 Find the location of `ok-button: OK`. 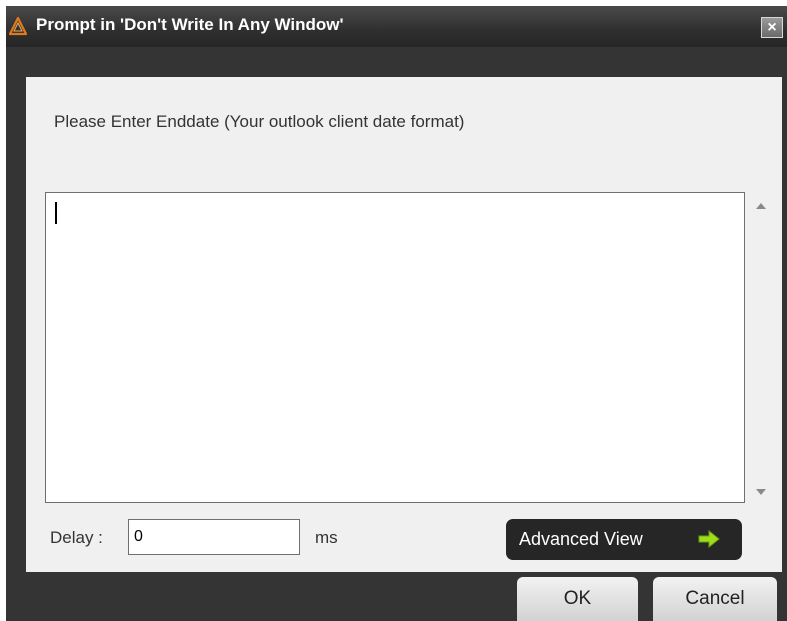

ok-button: OK is located at coordinates (577, 599).